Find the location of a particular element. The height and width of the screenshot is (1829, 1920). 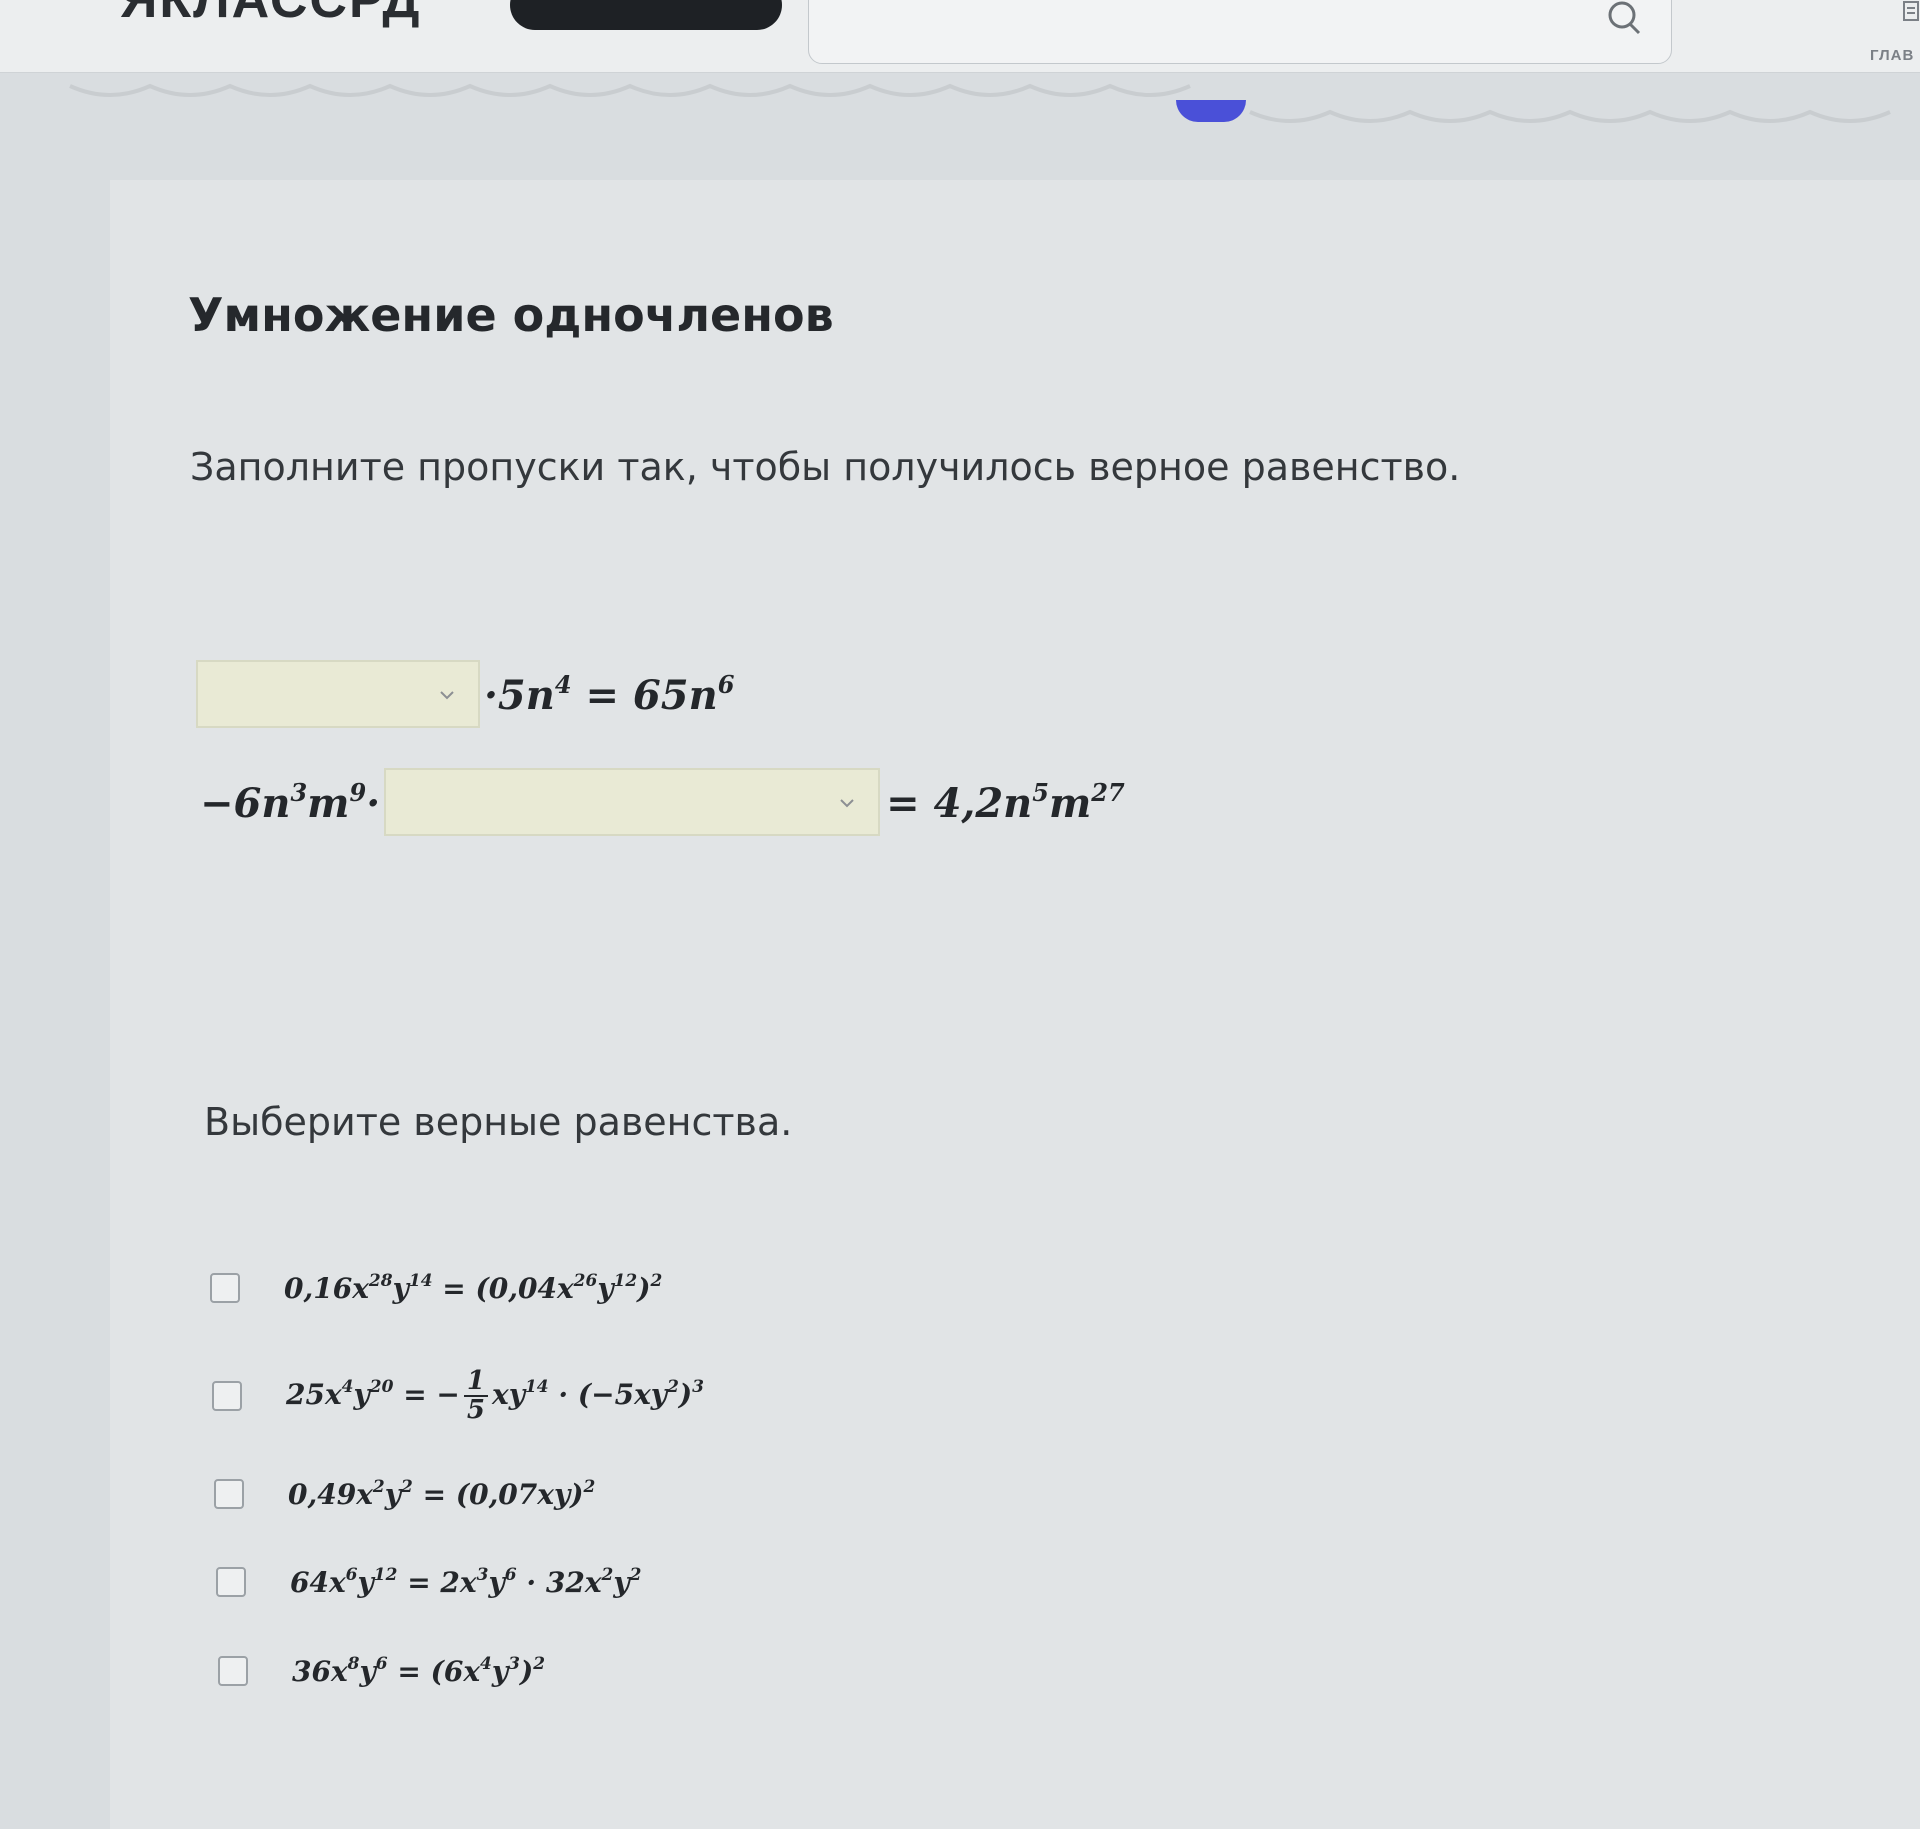

option-equation: 0,16x28y14 = (0,04x26y12)2 is located at coordinates (473, 1288).